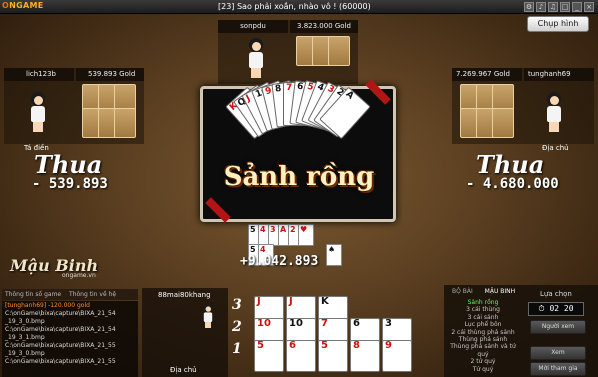 The width and height of the screenshot is (598, 377). I want to click on spectators-button: Người xem, so click(558, 327).